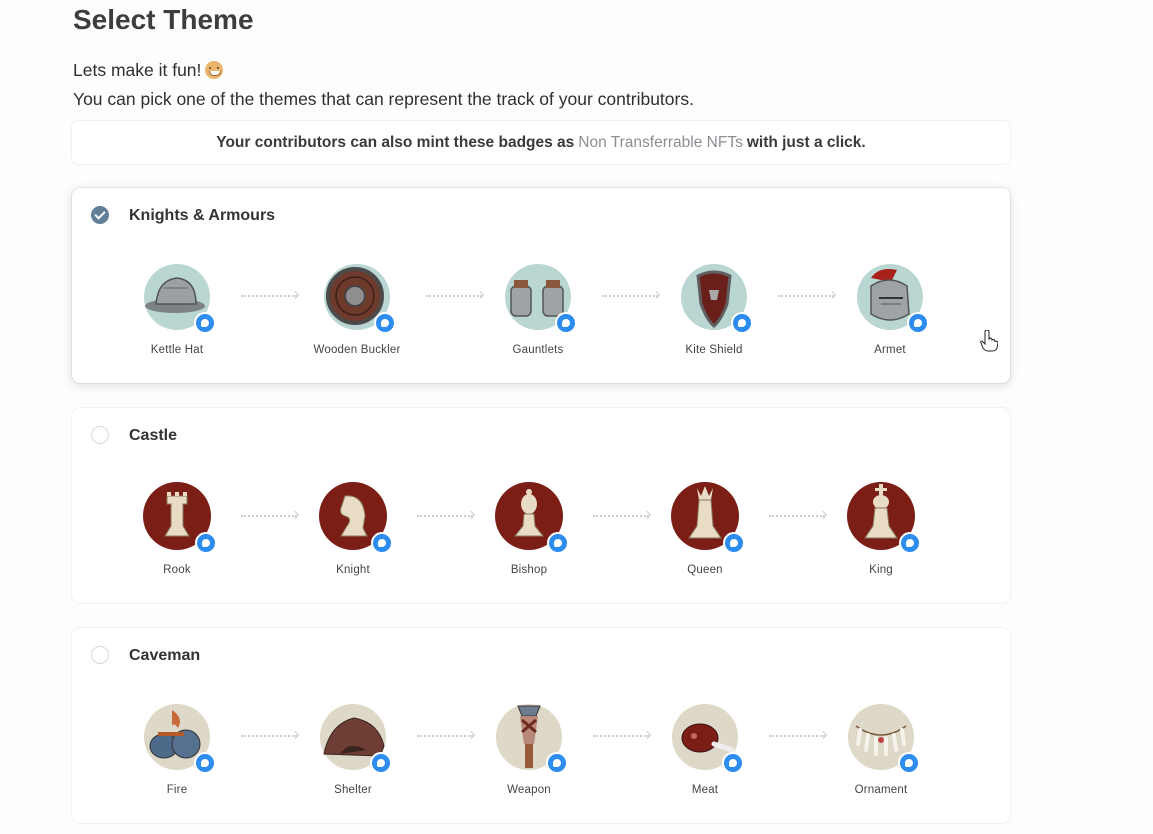 This screenshot has height=834, width=1153. I want to click on badge-fire: Fire, so click(177, 750).